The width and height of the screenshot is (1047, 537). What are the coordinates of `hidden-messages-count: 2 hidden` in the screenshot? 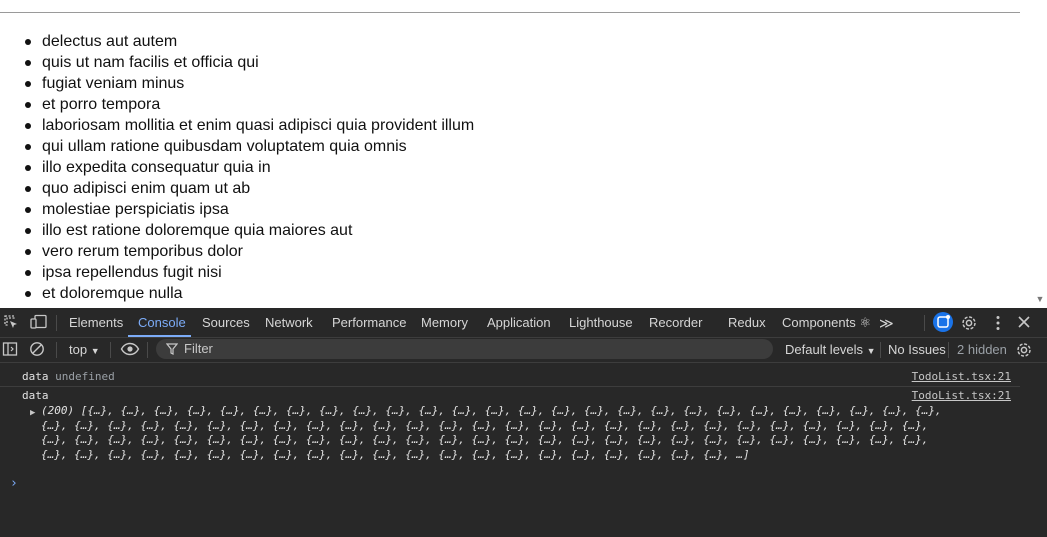 It's located at (982, 349).